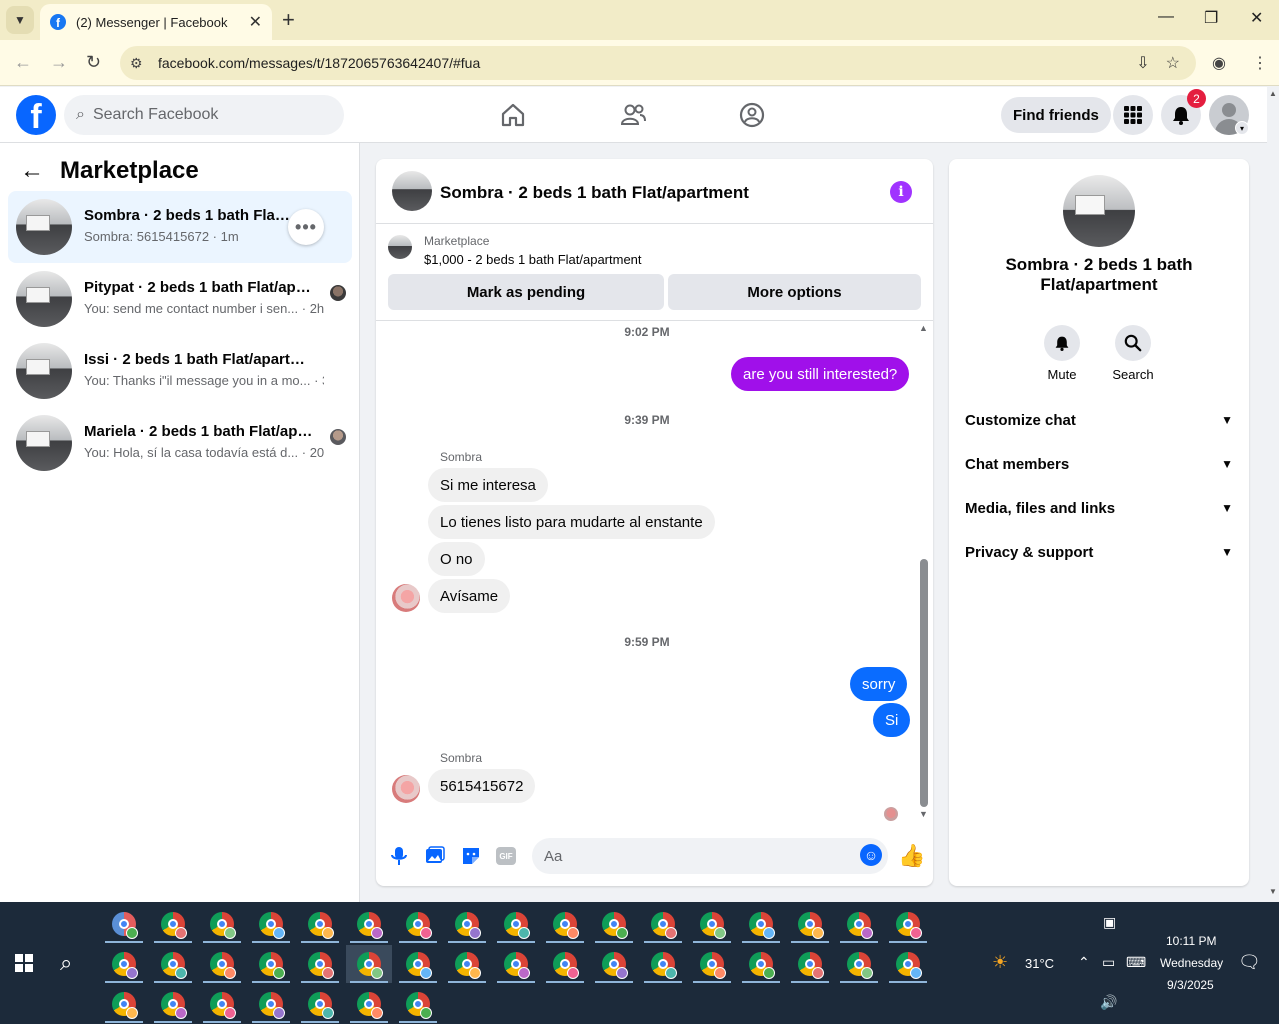  Describe the element at coordinates (1136, 962) in the screenshot. I see `keyboard-icon: ⌨` at that location.